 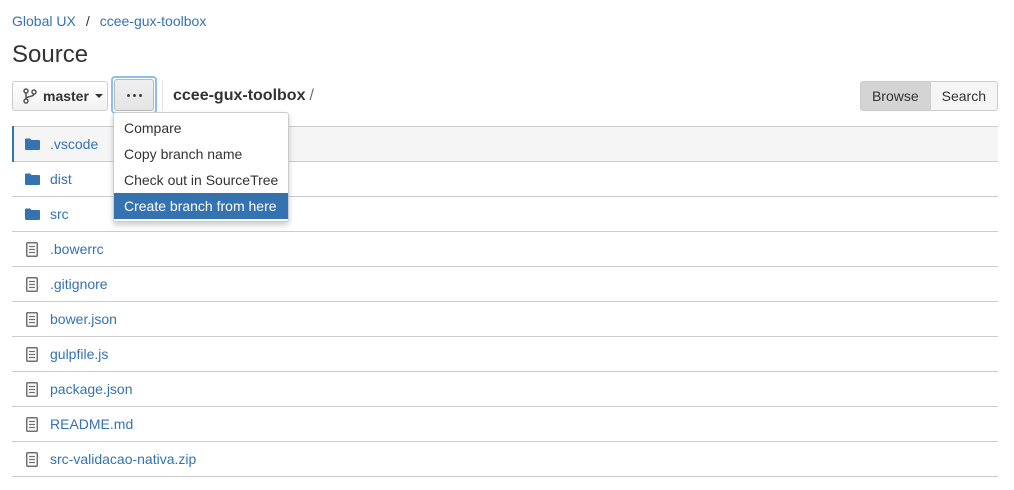 What do you see at coordinates (505, 284) in the screenshot?
I see `file-row: .gitignore` at bounding box center [505, 284].